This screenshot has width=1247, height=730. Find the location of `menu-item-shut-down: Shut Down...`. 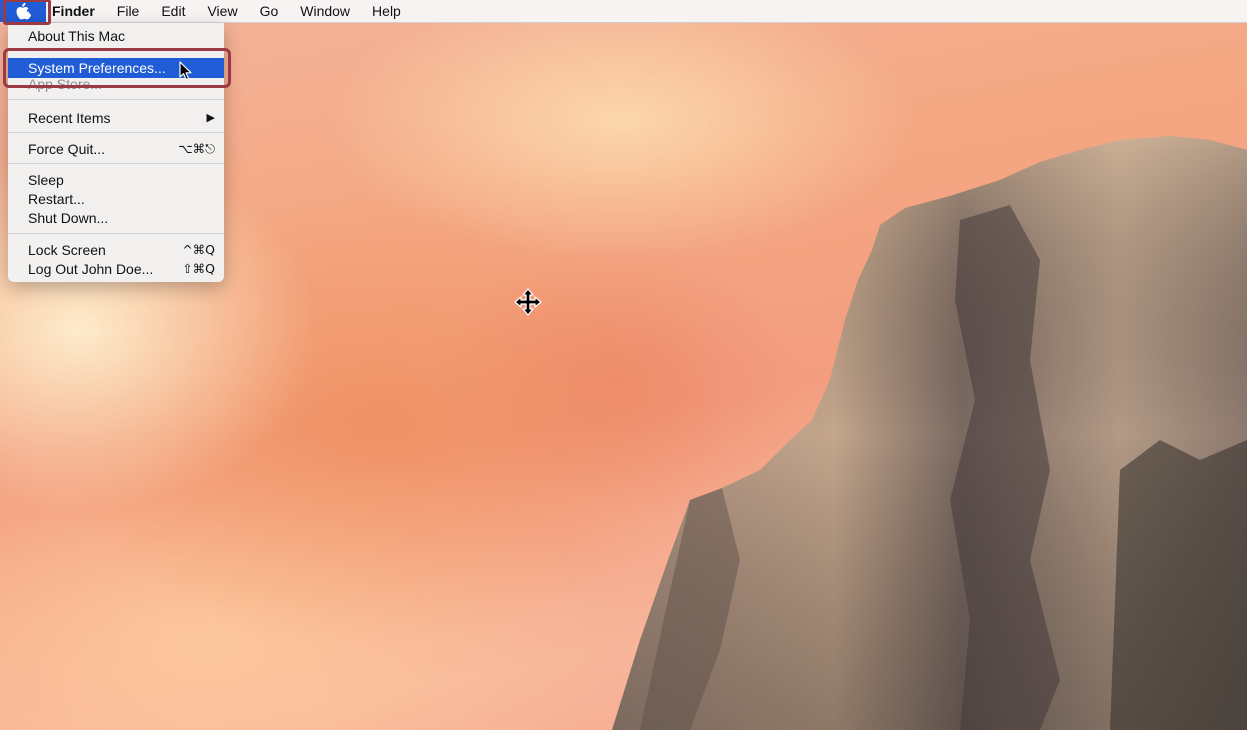

menu-item-shut-down: Shut Down... is located at coordinates (116, 217).